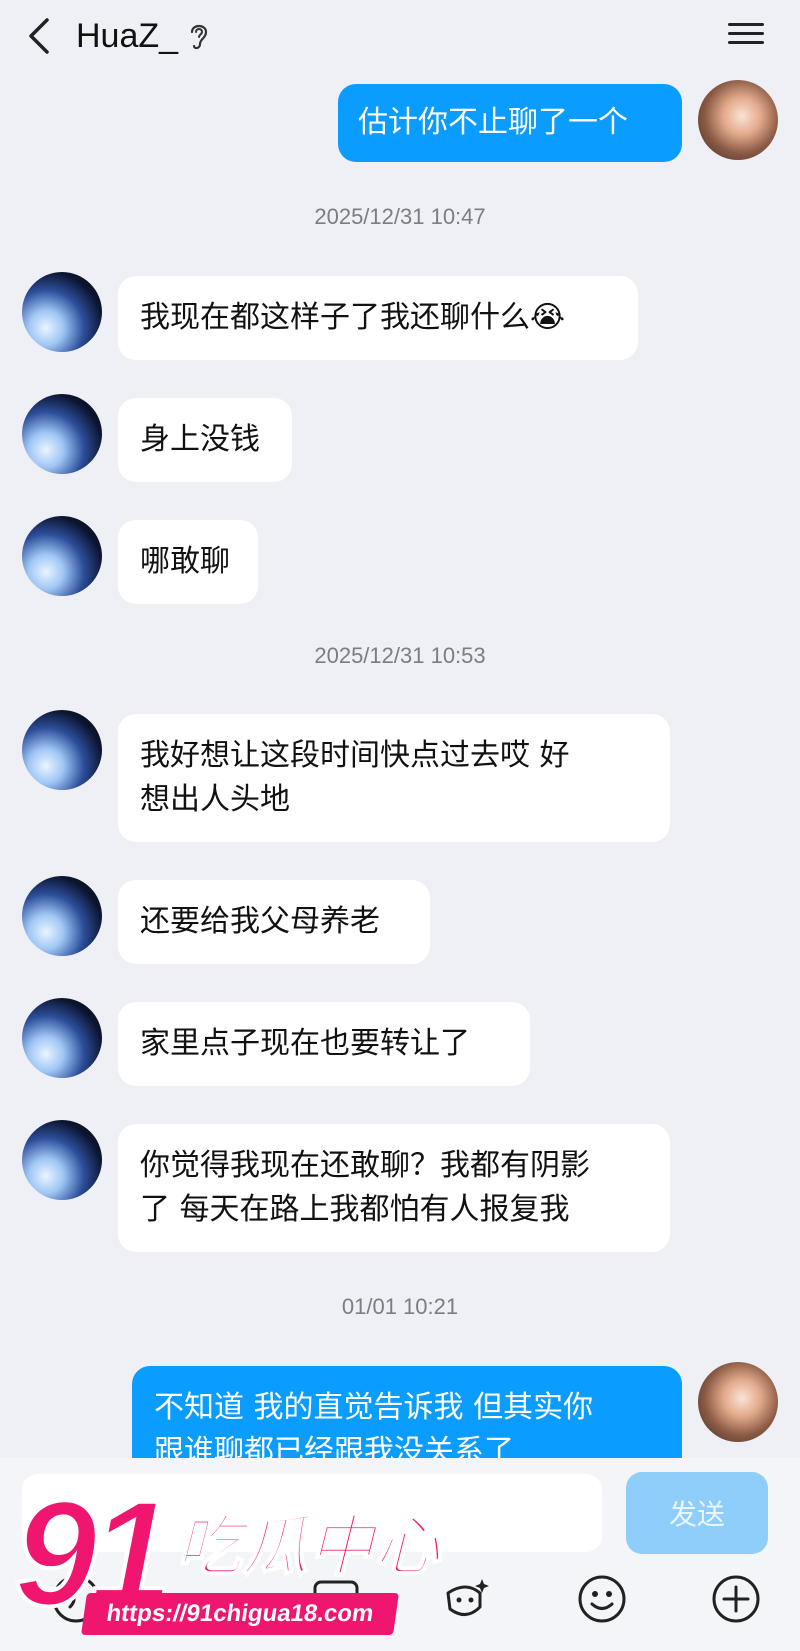 The height and width of the screenshot is (1651, 800). I want to click on message-bubble-incoming: 我现在都这样子了我还聊什么😭, so click(378, 318).